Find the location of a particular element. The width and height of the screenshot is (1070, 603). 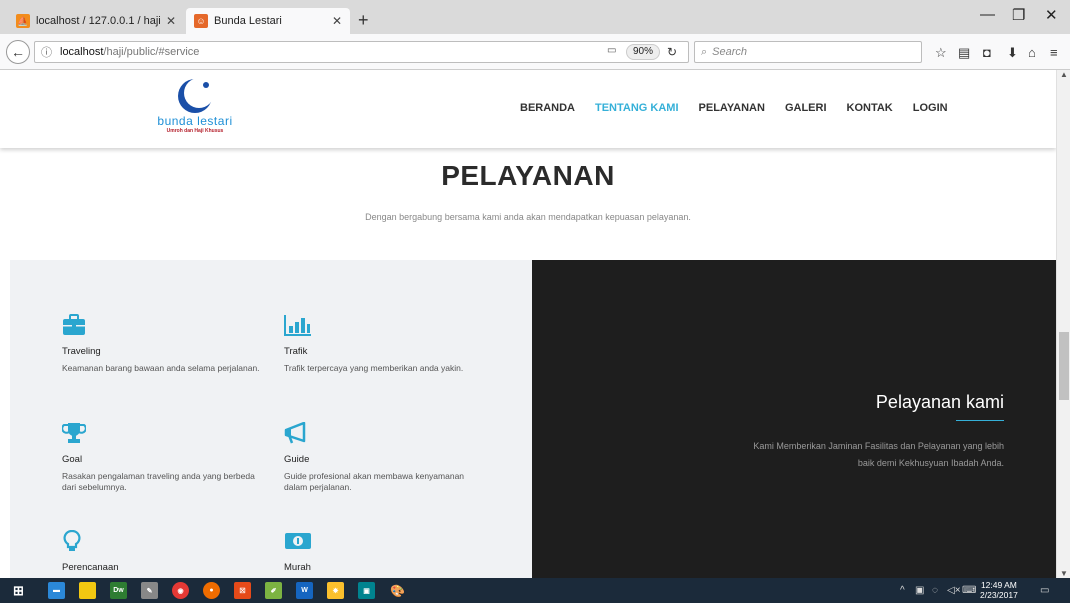

menu-hamburger-icon: ≡ is located at coordinates (1054, 52).